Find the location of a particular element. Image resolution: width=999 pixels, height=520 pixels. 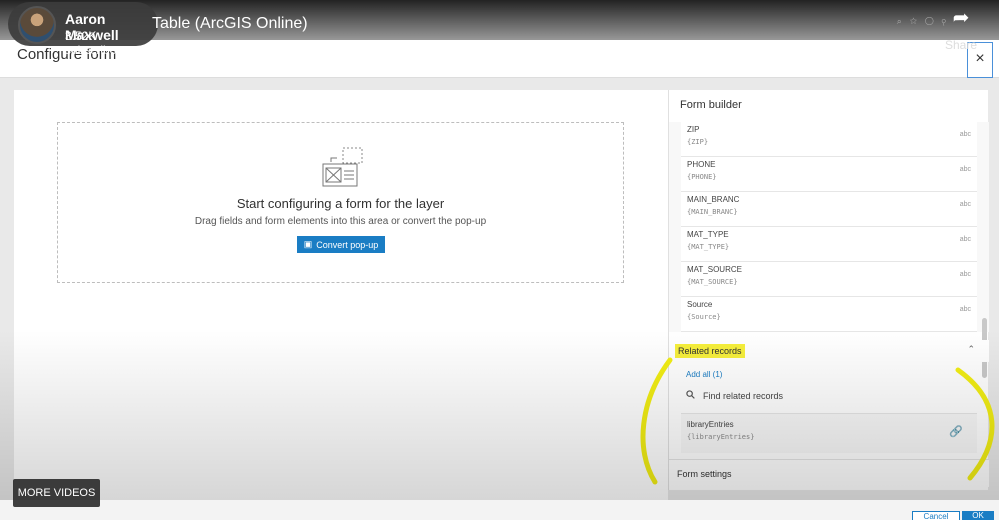

video-title: Table (ArcGIS Online) is located at coordinates (230, 24).